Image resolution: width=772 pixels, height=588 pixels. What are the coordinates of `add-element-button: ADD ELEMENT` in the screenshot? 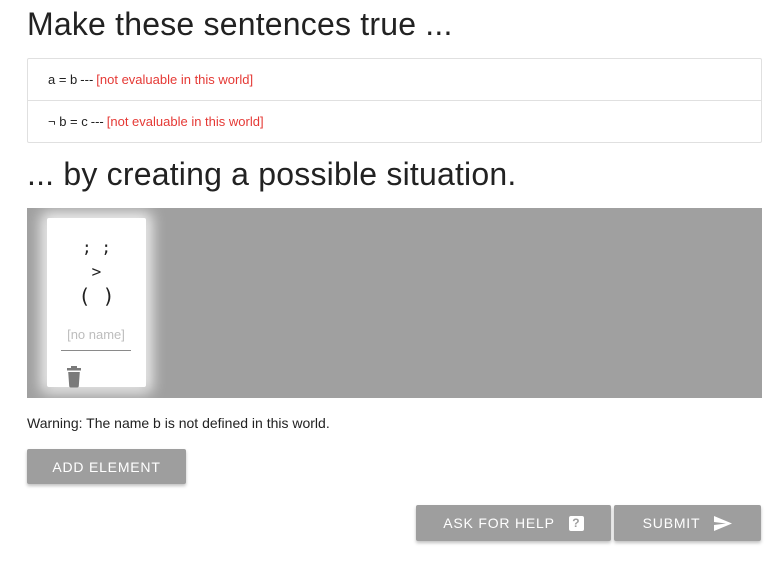 It's located at (106, 466).